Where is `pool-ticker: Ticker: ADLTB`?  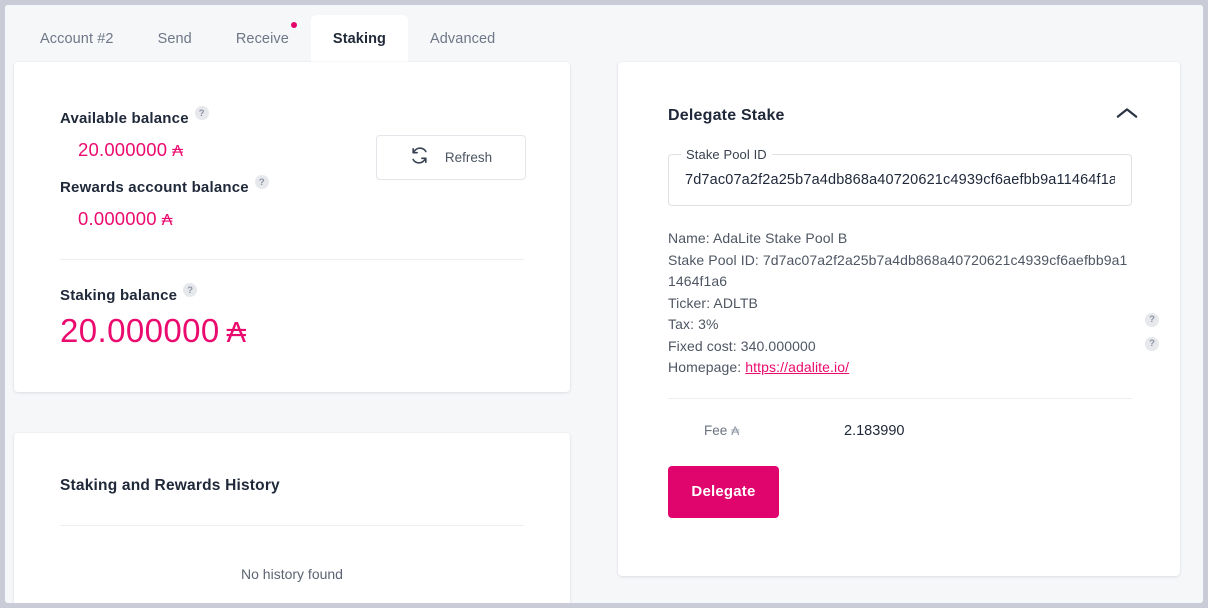
pool-ticker: Ticker: ADLTB is located at coordinates (713, 302).